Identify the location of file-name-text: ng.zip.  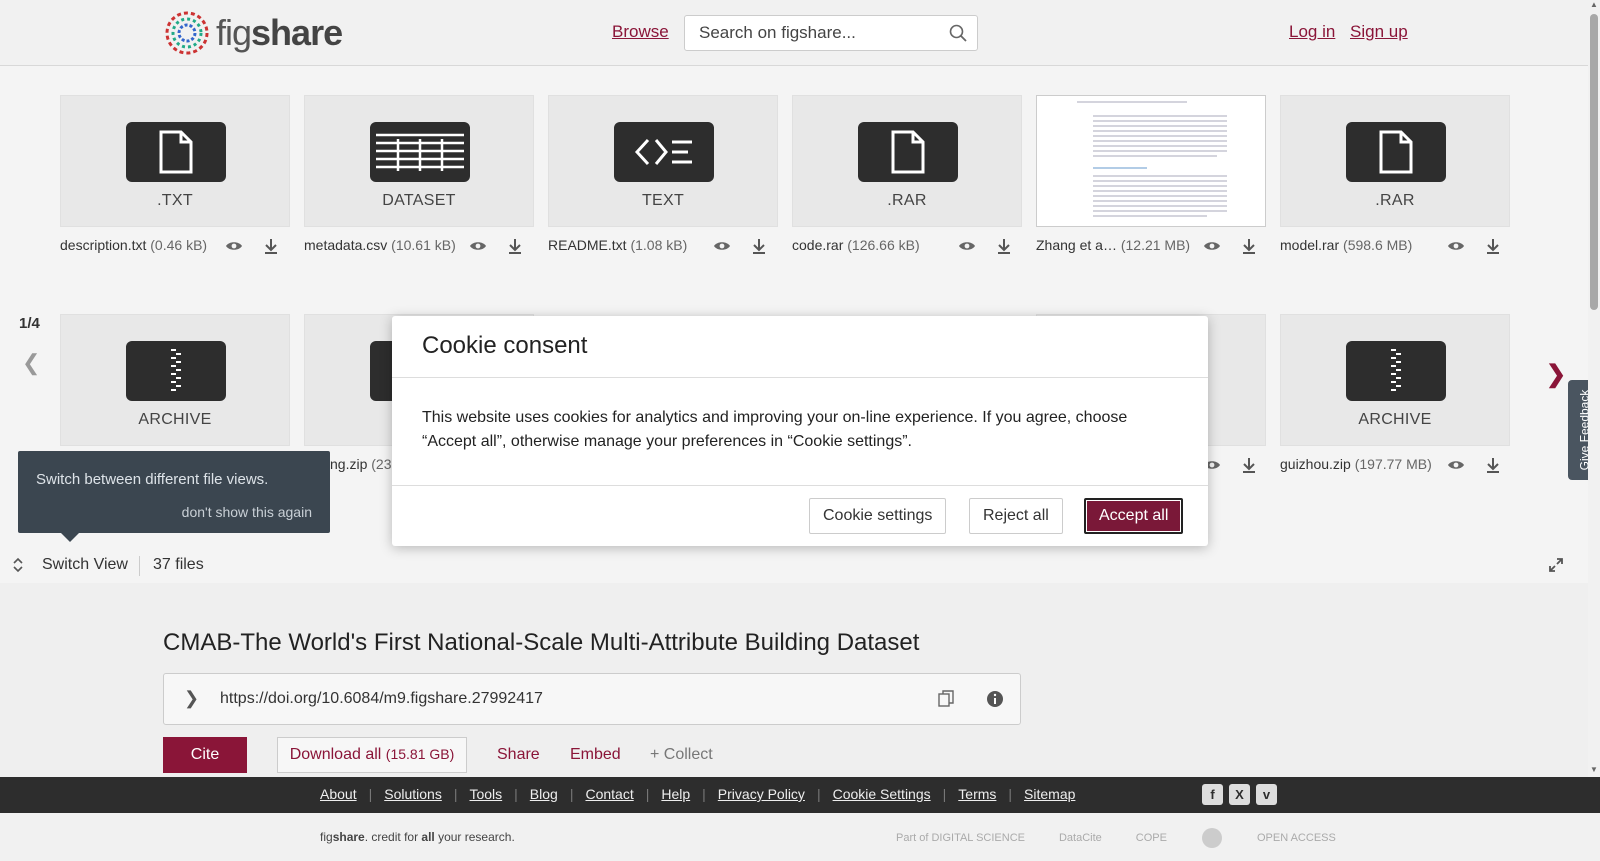
(349, 464).